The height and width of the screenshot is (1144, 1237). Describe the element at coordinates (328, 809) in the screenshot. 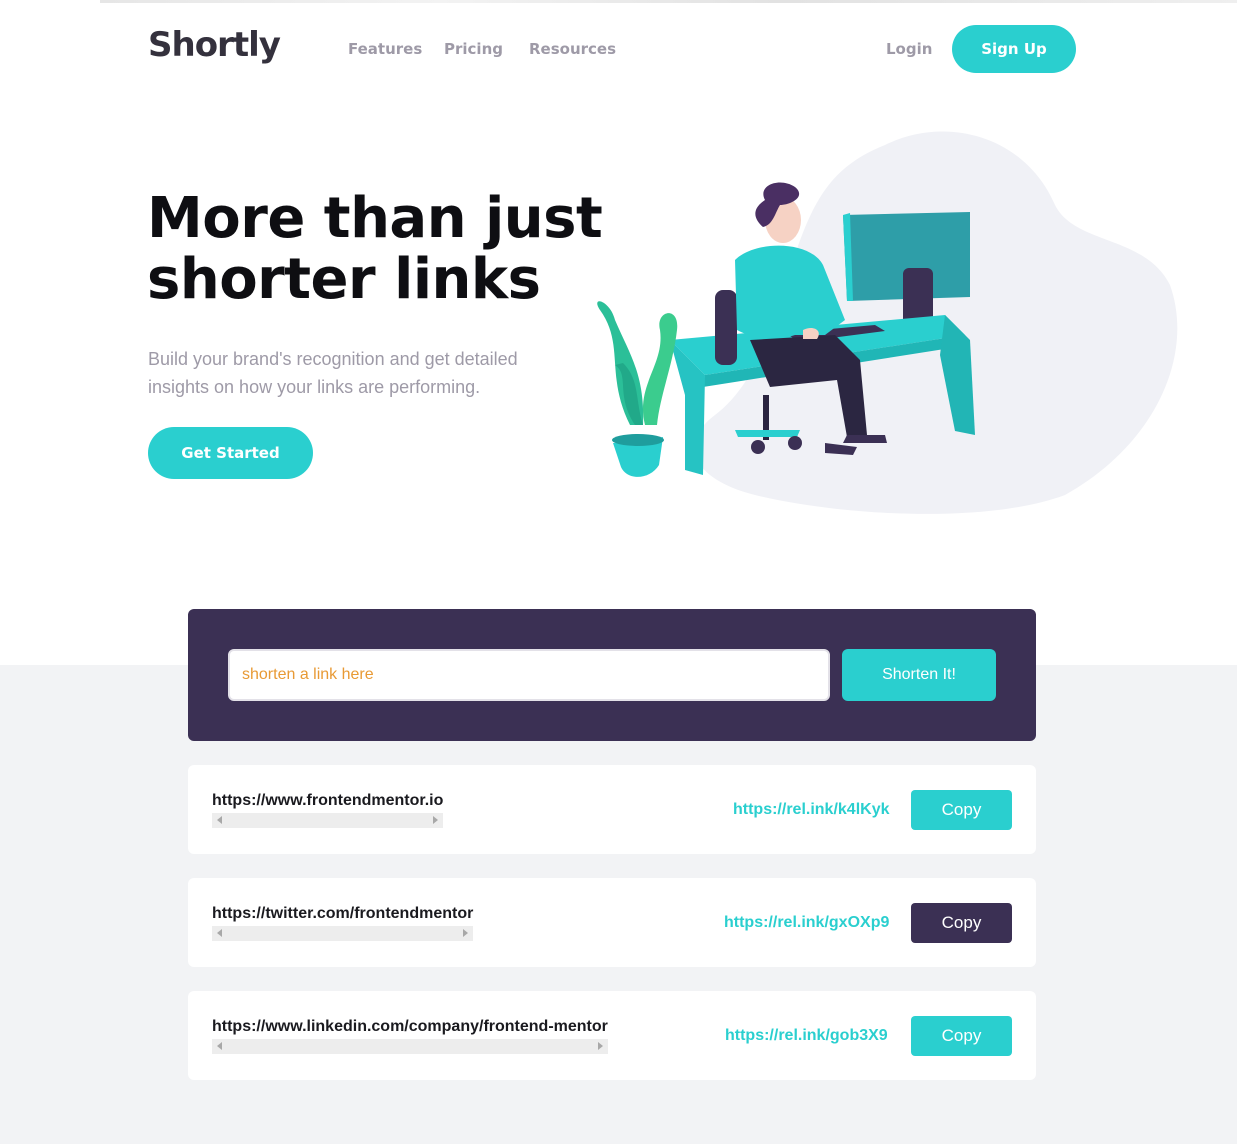

I see `original-url-wrap: https://www.frontendmentor.io` at that location.